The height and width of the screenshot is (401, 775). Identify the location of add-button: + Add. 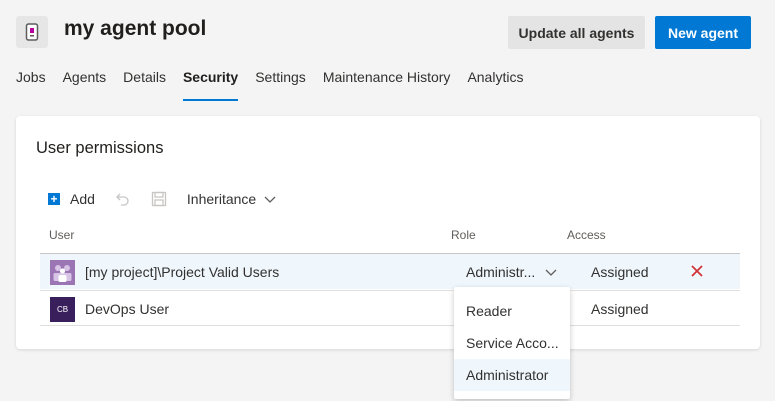
(71, 199).